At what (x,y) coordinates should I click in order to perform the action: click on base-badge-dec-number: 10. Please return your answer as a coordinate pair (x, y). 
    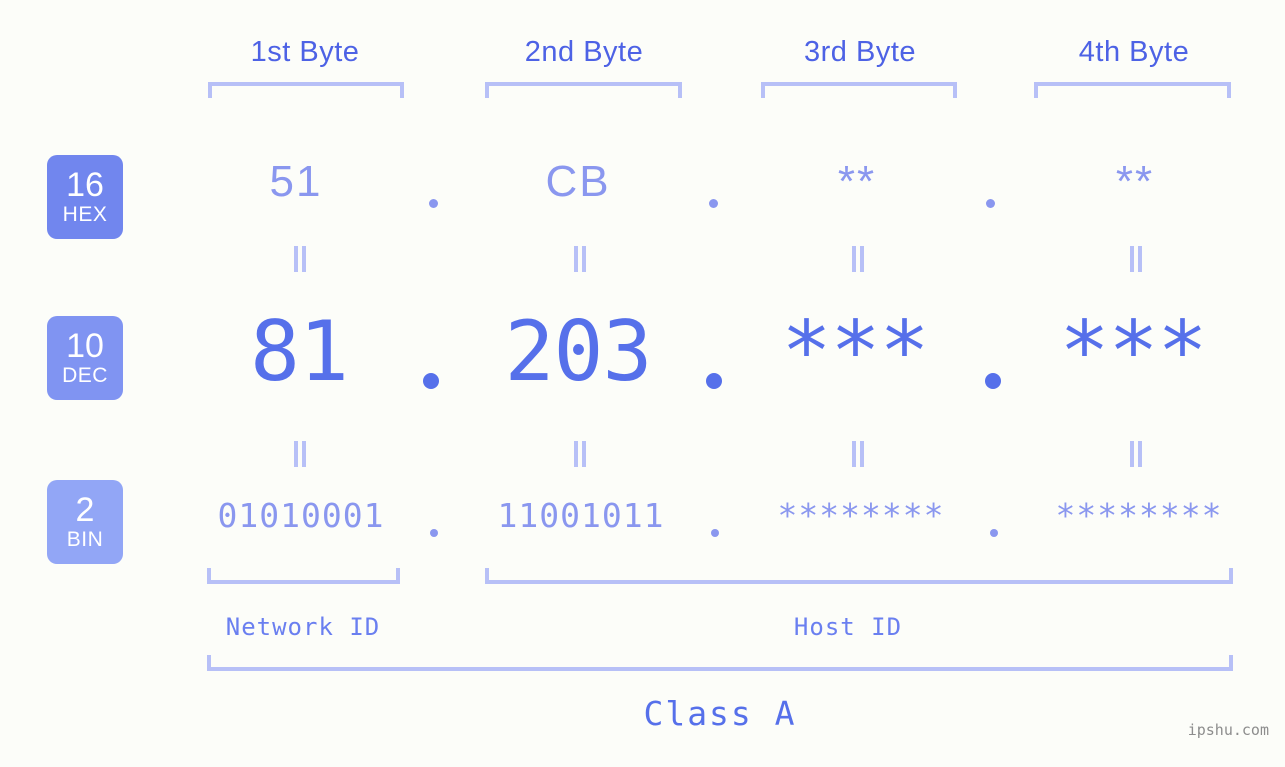
    Looking at the image, I should click on (85, 345).